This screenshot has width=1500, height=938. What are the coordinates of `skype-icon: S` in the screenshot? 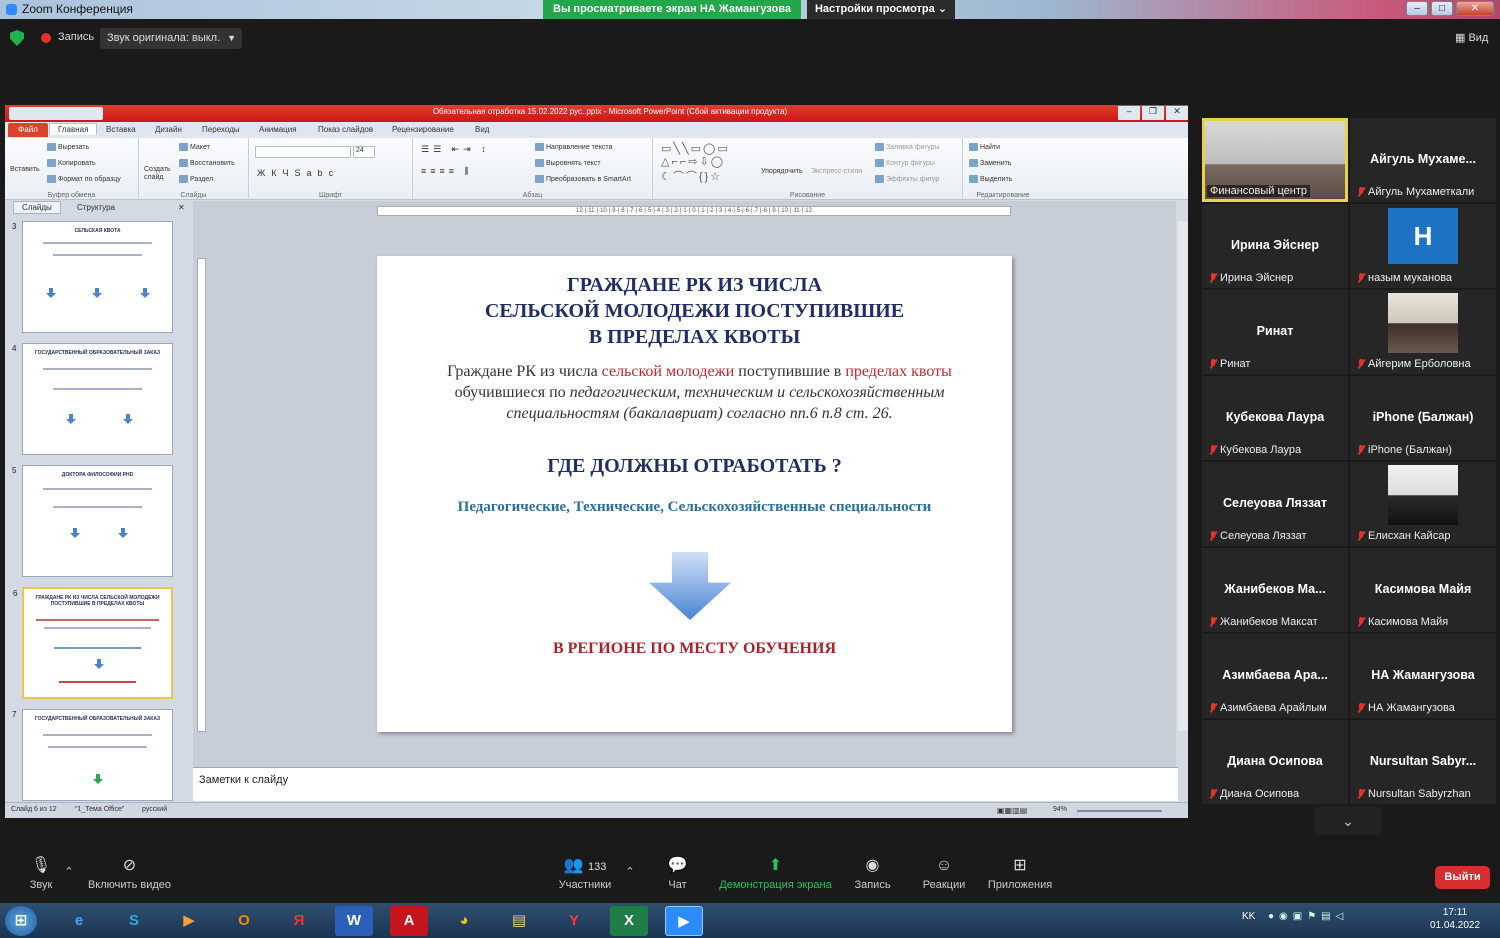 It's located at (134, 921).